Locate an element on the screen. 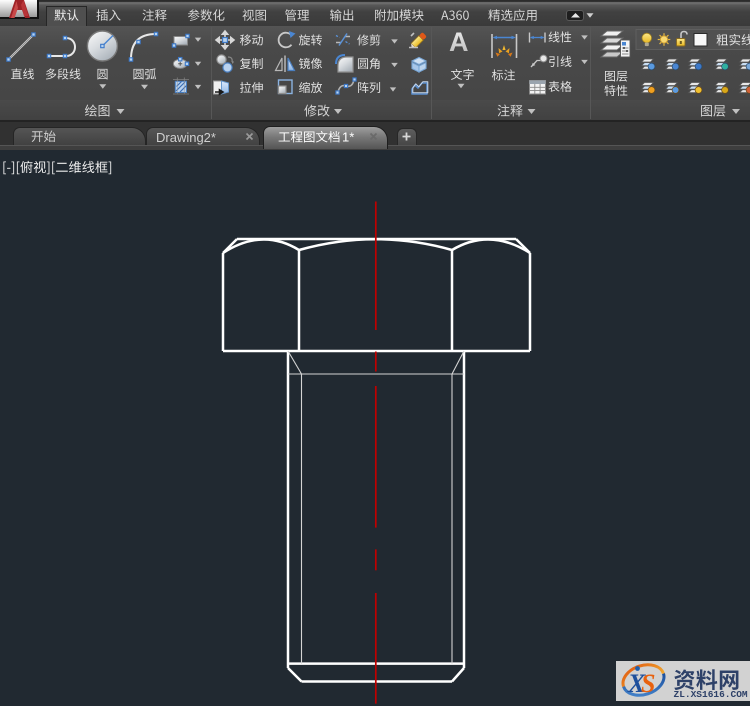 Image resolution: width=750 pixels, height=706 pixels. svg-text: A is located at coordinates (459, 42).